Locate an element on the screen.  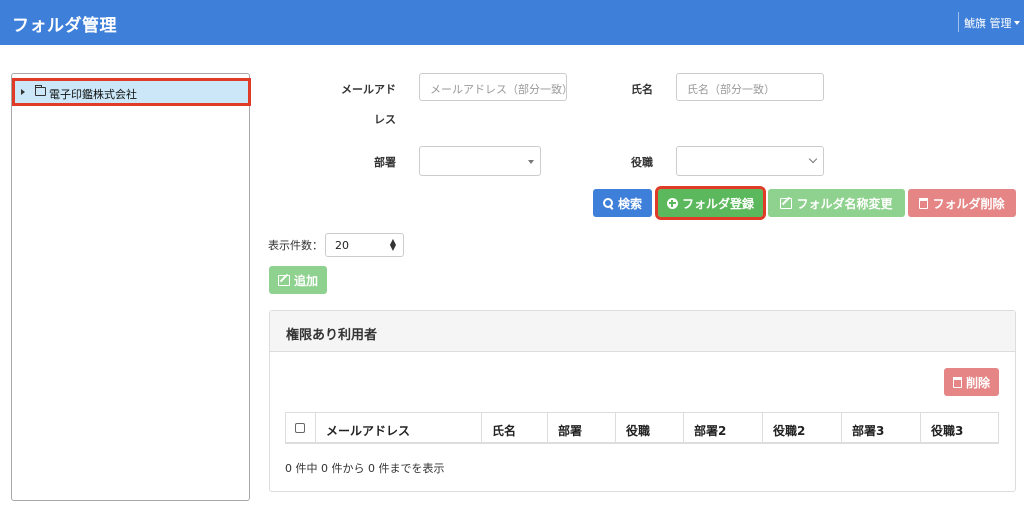
dept-label: 部署 is located at coordinates (385, 162).